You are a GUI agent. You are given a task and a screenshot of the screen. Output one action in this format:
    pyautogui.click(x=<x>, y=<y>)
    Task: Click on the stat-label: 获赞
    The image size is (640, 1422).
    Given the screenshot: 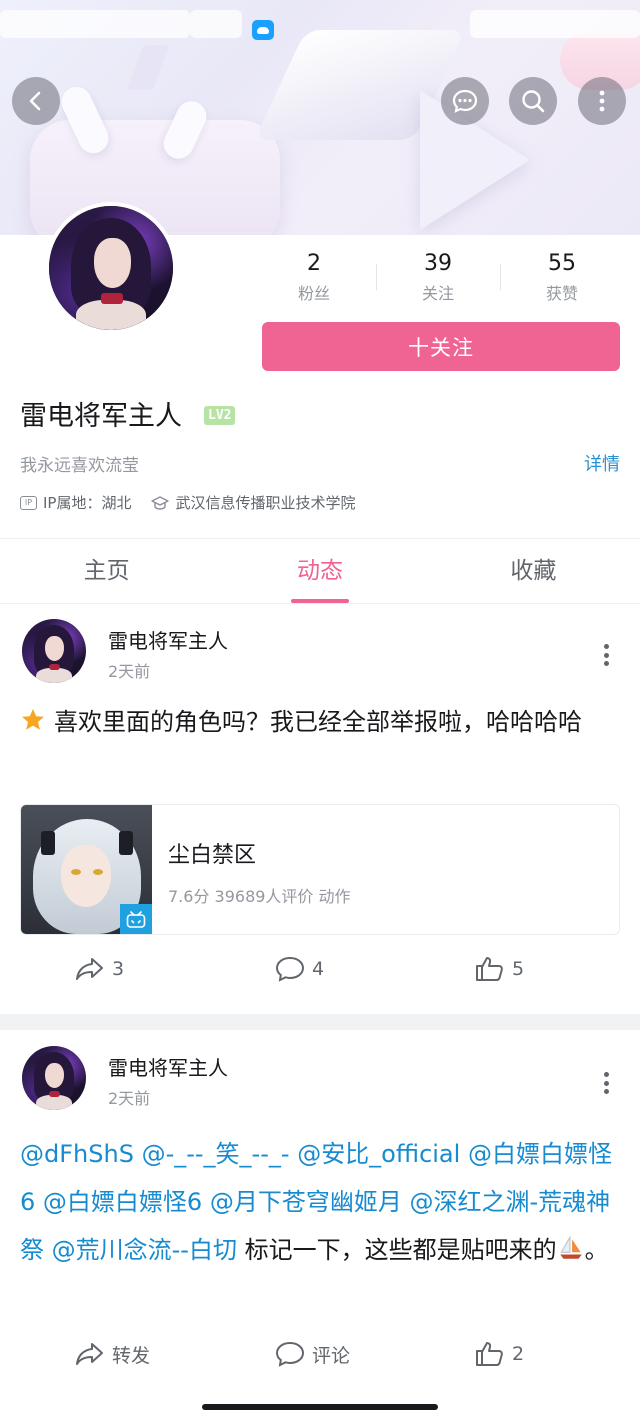 What is the action you would take?
    pyautogui.click(x=561, y=293)
    